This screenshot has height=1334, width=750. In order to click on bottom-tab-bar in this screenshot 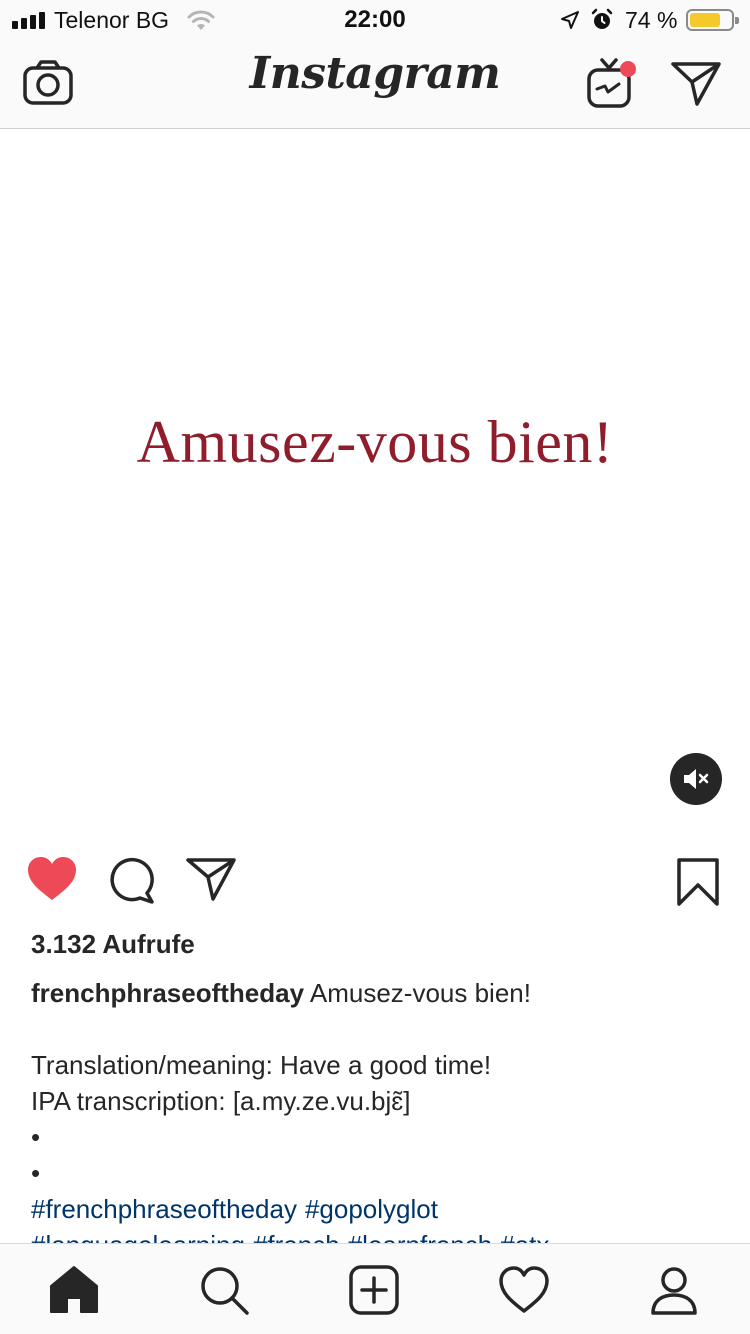, I will do `click(375, 1288)`.